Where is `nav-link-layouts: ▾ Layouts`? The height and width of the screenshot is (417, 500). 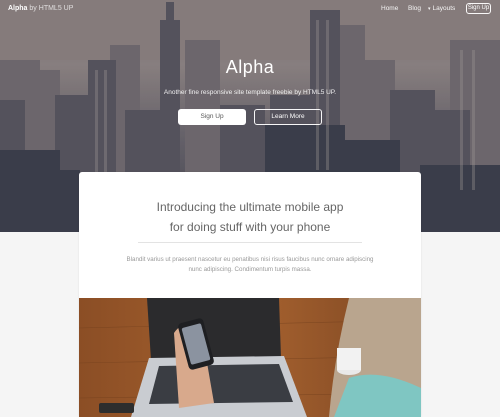 nav-link-layouts: ▾ Layouts is located at coordinates (441, 8).